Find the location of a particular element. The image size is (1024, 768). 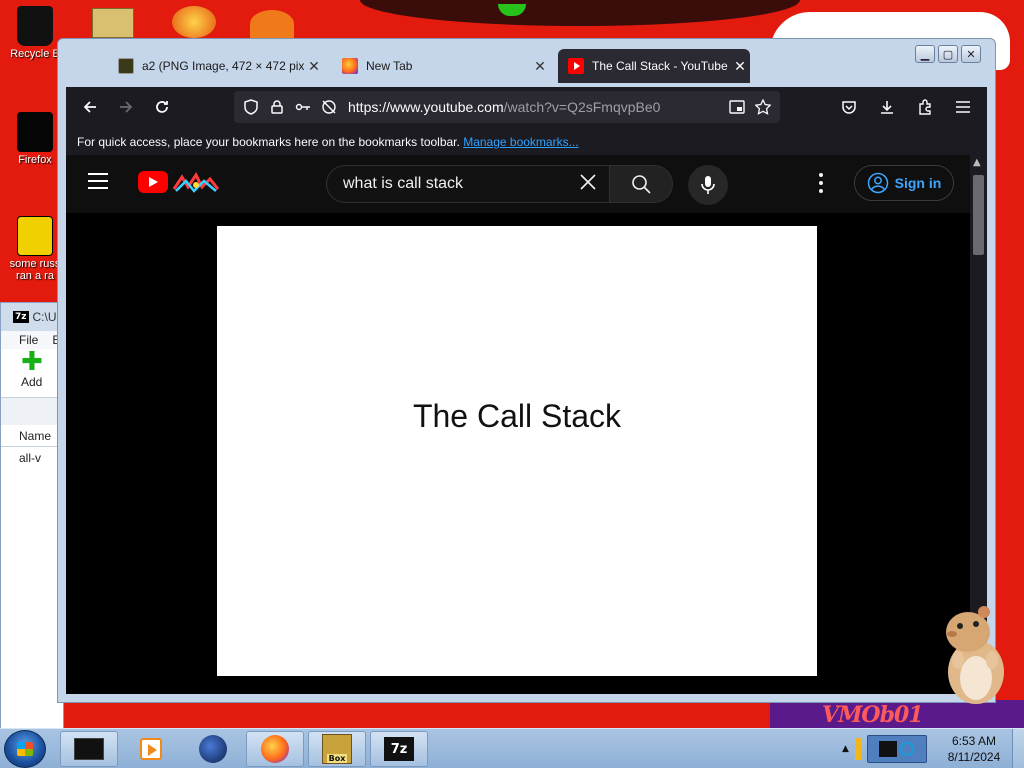

permissions-icon is located at coordinates (303, 107).